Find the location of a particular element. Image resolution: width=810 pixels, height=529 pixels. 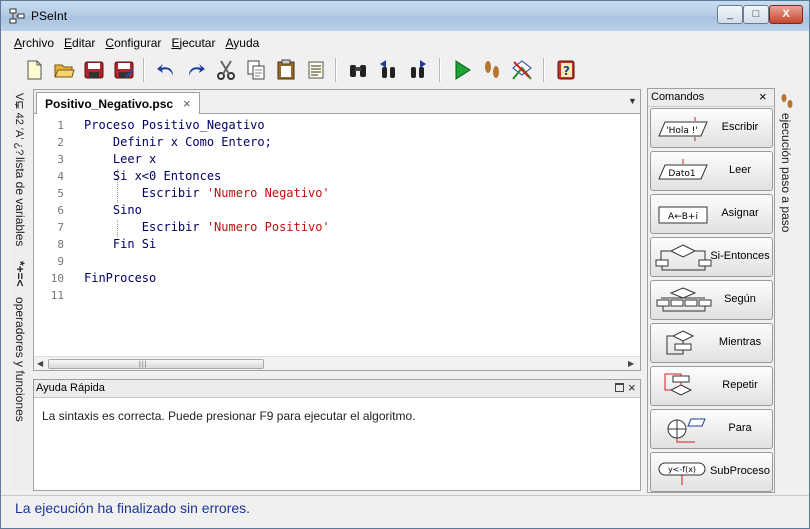

quick-help-header: Ayuda Rápida × is located at coordinates (337, 389).